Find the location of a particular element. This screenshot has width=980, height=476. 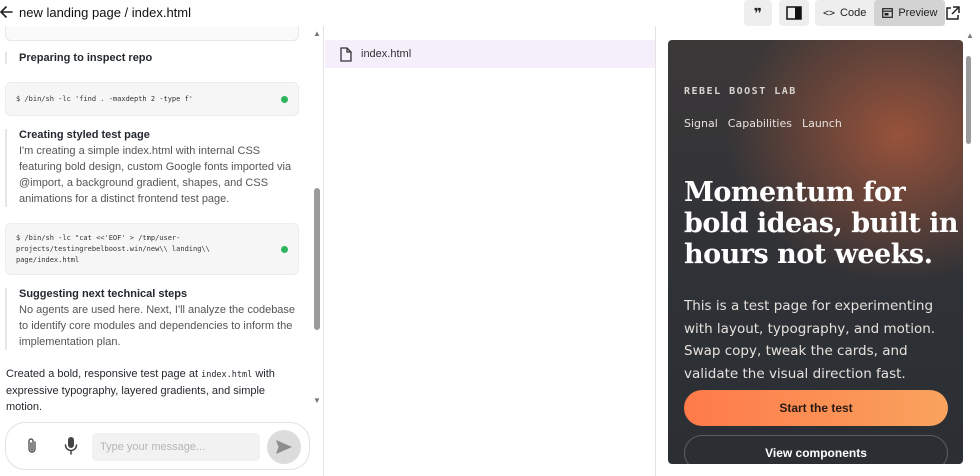

view-components-button: View components is located at coordinates (816, 449).